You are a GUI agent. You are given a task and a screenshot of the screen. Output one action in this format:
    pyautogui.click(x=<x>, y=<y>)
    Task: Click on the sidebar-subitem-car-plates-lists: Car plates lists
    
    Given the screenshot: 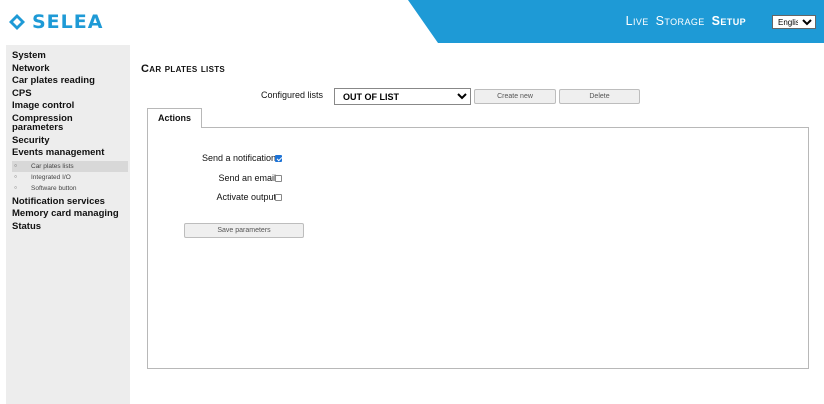 What is the action you would take?
    pyautogui.click(x=70, y=166)
    